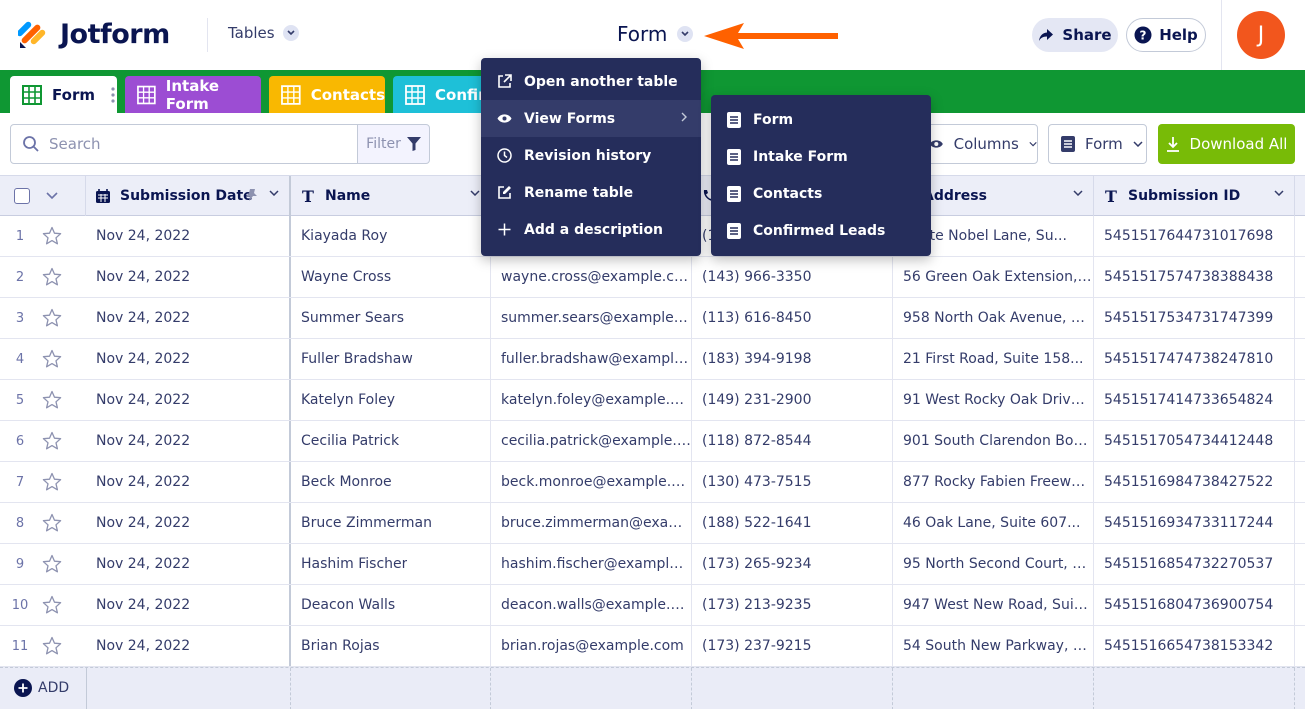 This screenshot has height=709, width=1305. What do you see at coordinates (263, 33) in the screenshot?
I see `tables-dropdown: Tables` at bounding box center [263, 33].